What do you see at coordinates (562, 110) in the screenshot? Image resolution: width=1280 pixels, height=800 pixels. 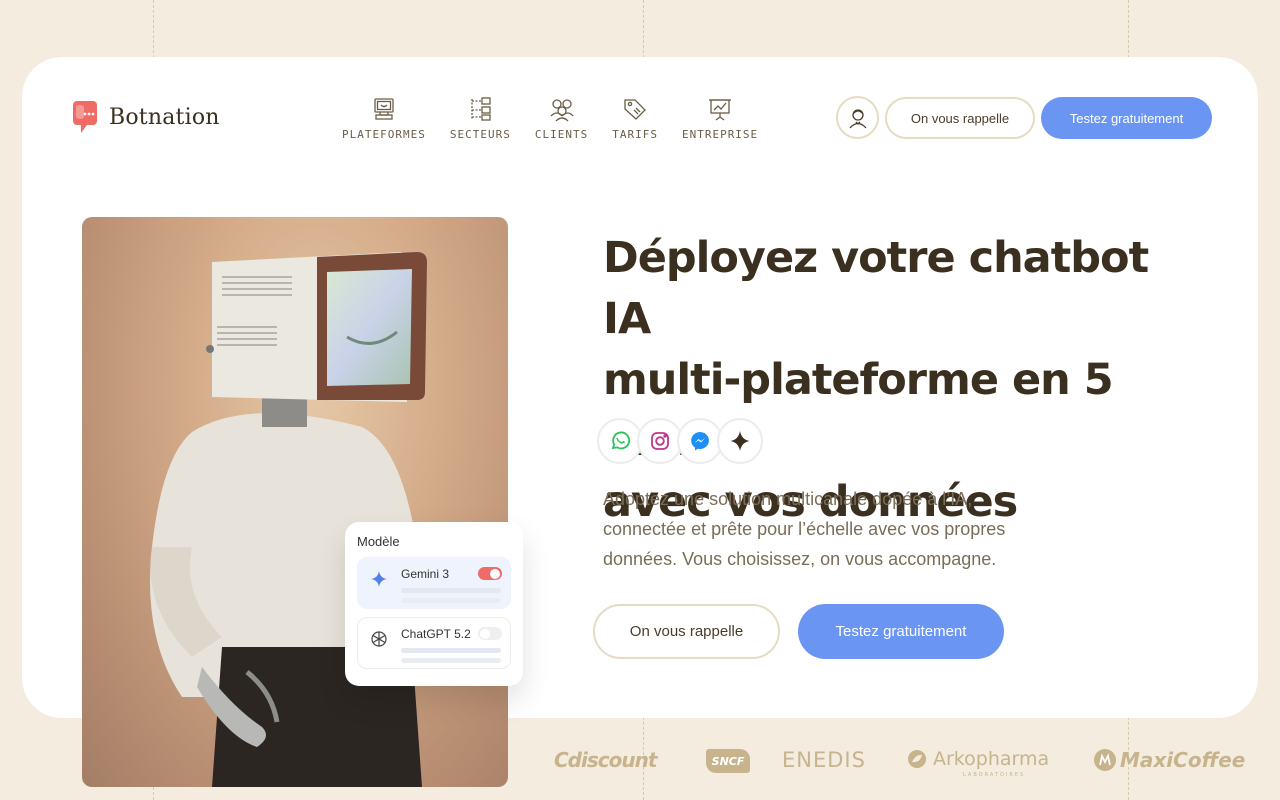 I see `users-icon` at bounding box center [562, 110].